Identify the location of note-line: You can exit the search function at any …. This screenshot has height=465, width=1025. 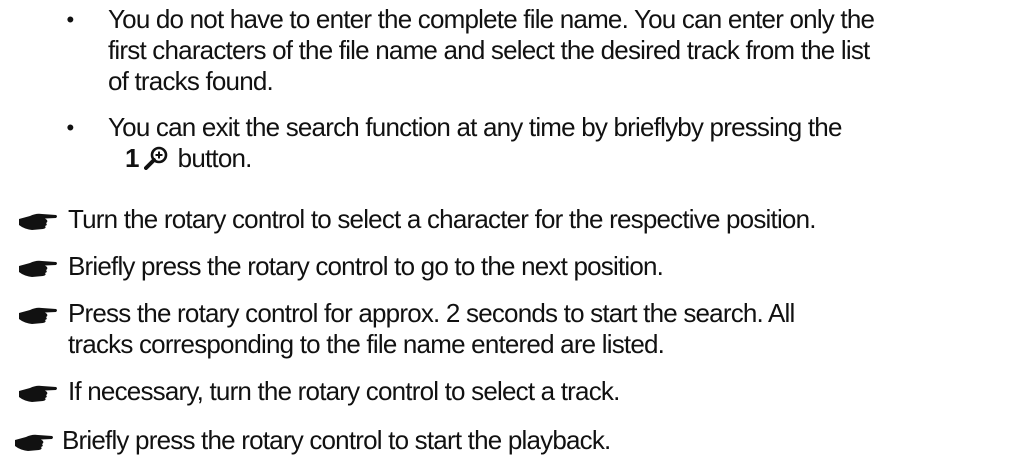
(475, 127).